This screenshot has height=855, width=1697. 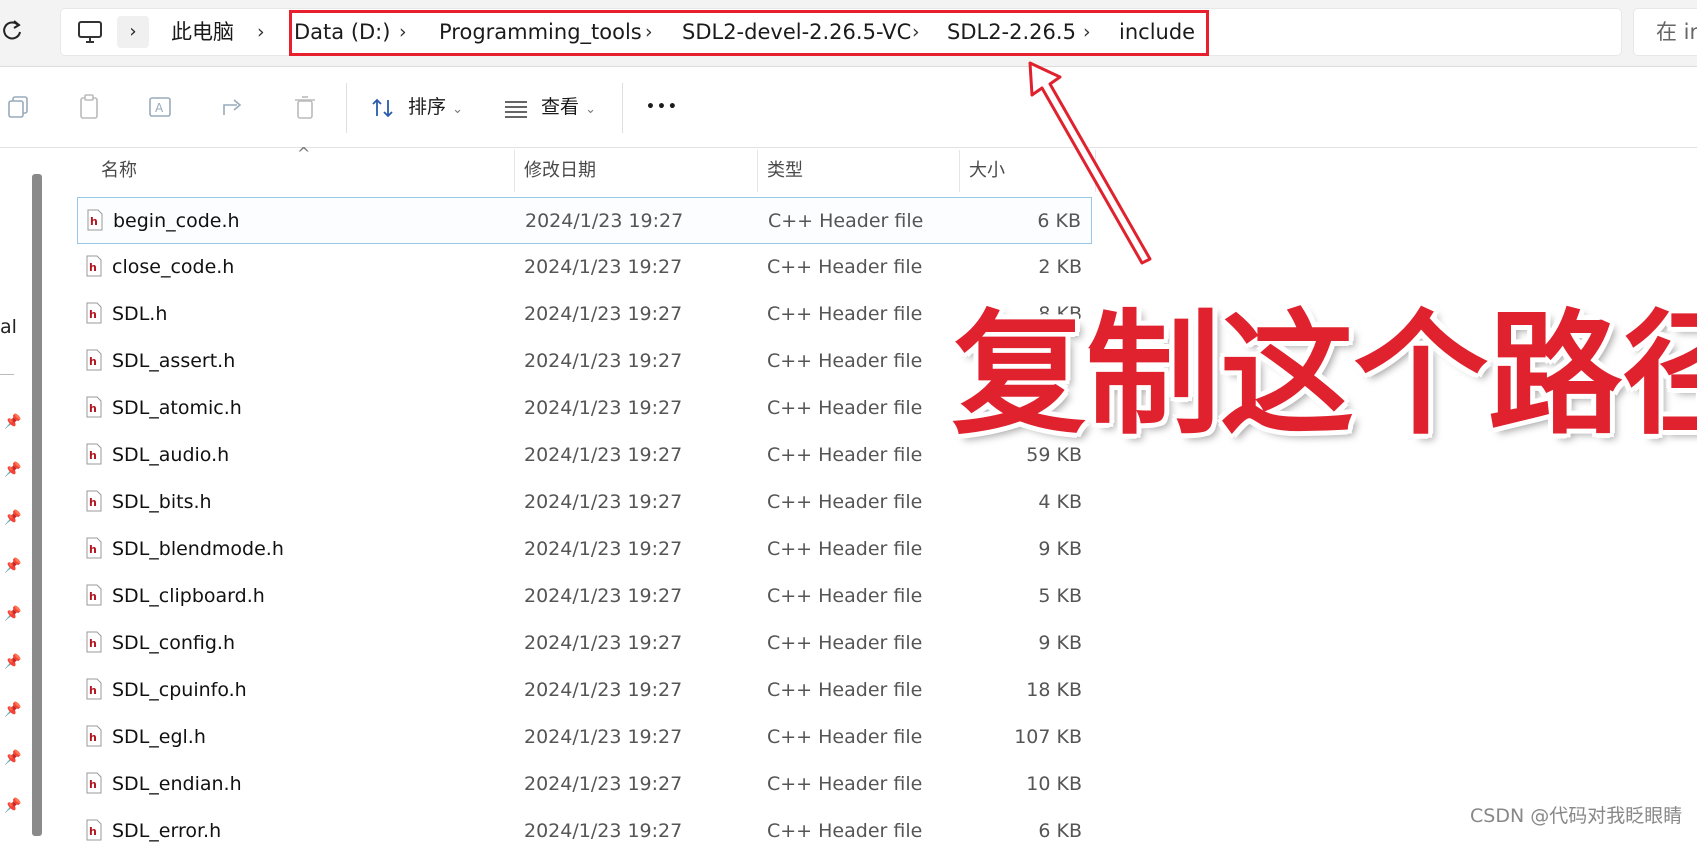 What do you see at coordinates (305, 107) in the screenshot?
I see `delete-icon` at bounding box center [305, 107].